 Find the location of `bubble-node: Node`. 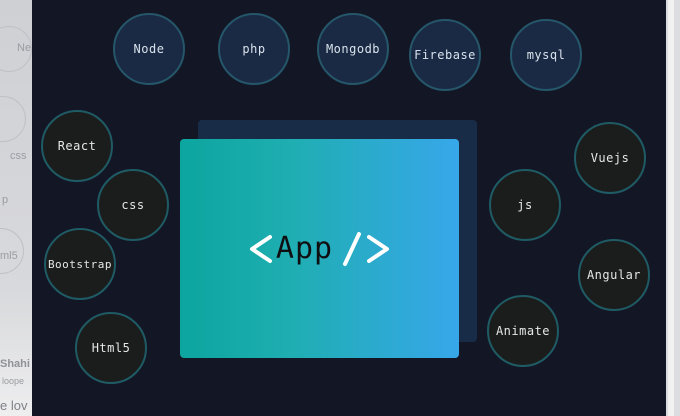

bubble-node: Node is located at coordinates (149, 49).